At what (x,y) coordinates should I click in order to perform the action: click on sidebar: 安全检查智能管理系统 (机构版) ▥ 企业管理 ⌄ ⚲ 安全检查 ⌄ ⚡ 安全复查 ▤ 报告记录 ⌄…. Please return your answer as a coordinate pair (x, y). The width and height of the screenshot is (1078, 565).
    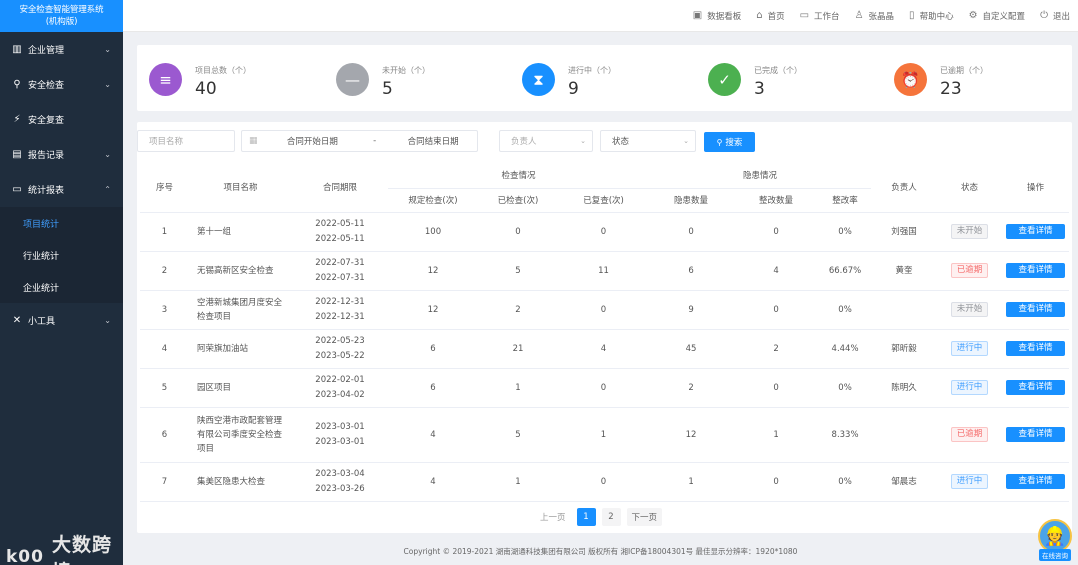
    Looking at the image, I should click on (61, 282).